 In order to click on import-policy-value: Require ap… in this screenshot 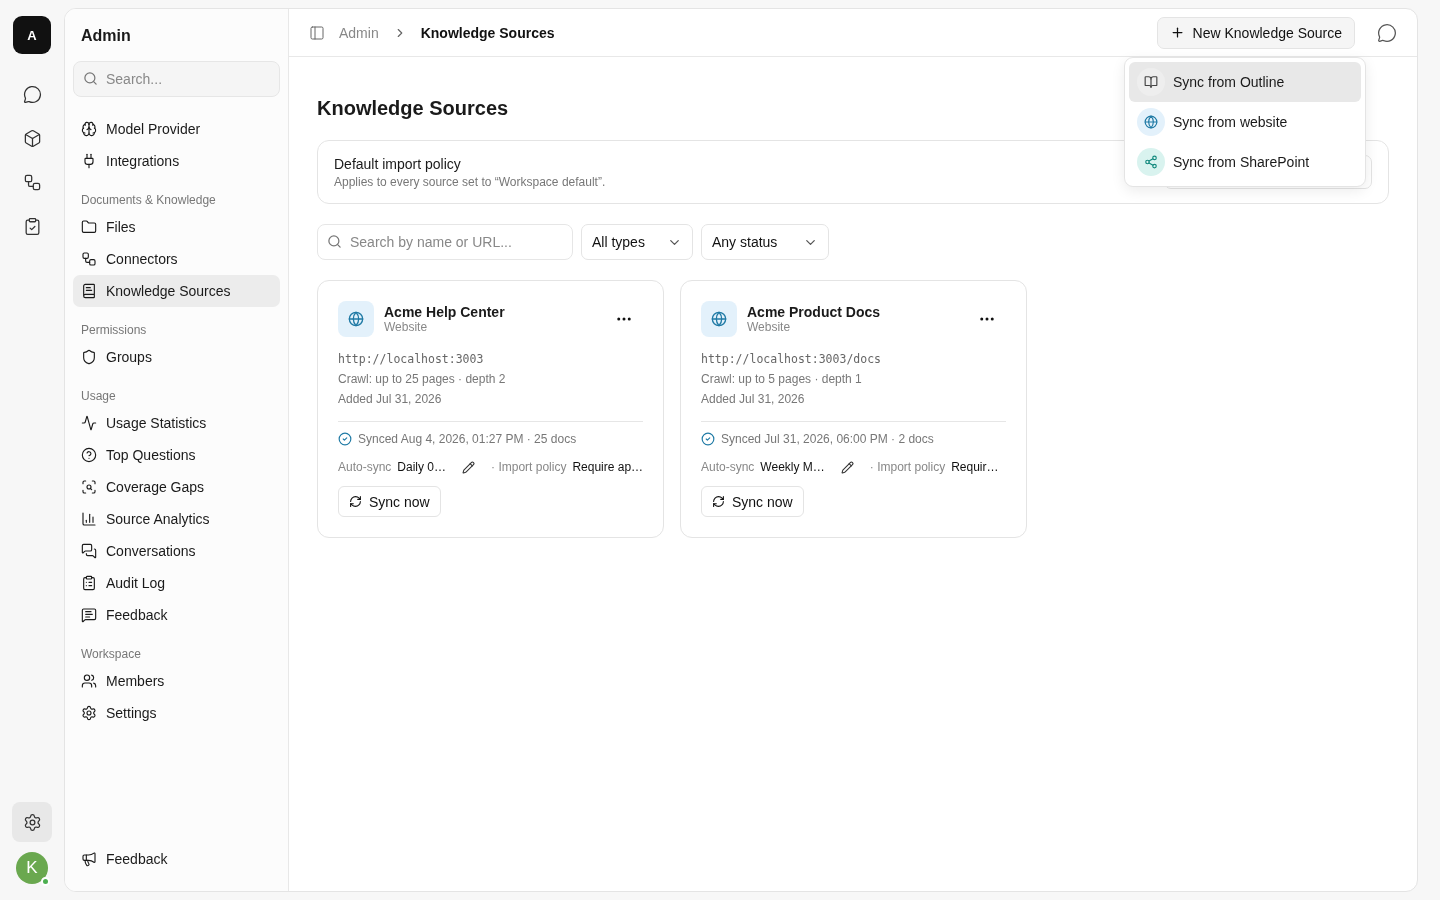, I will do `click(608, 467)`.